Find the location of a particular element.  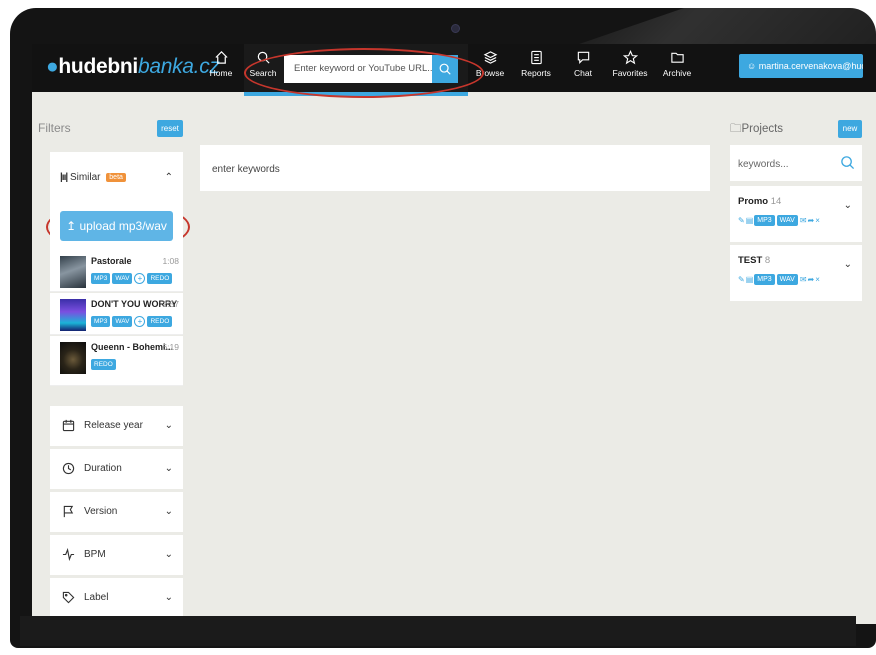

nav-search: Search is located at coordinates (263, 64).